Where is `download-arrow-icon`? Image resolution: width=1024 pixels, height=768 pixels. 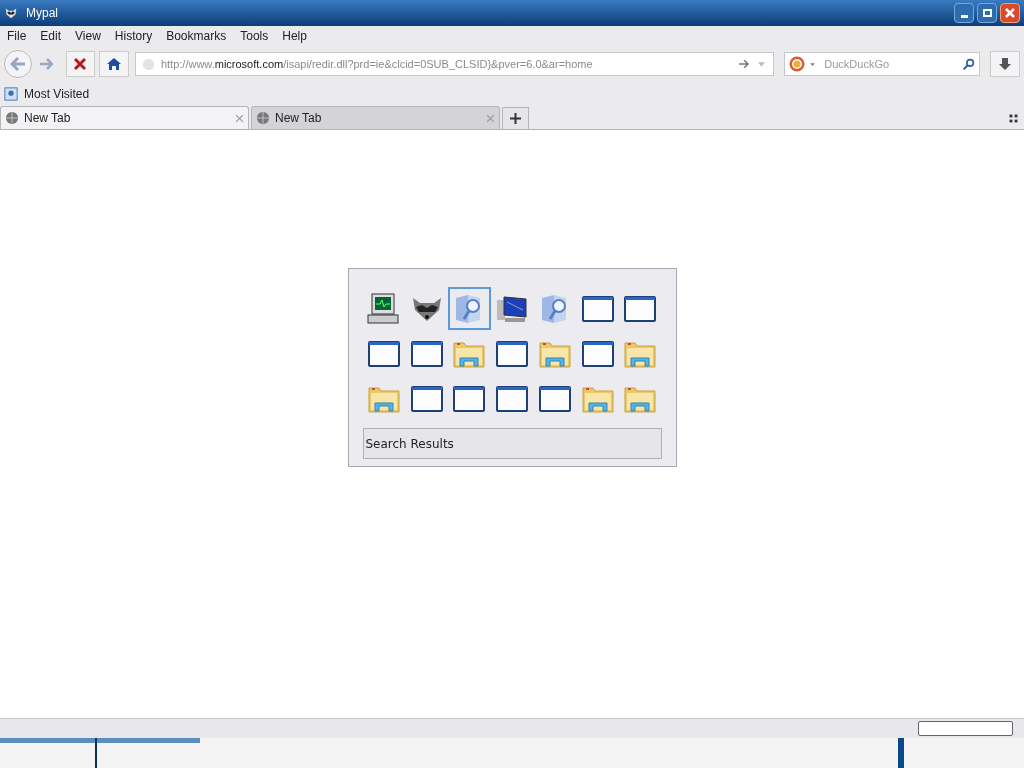 download-arrow-icon is located at coordinates (1005, 64).